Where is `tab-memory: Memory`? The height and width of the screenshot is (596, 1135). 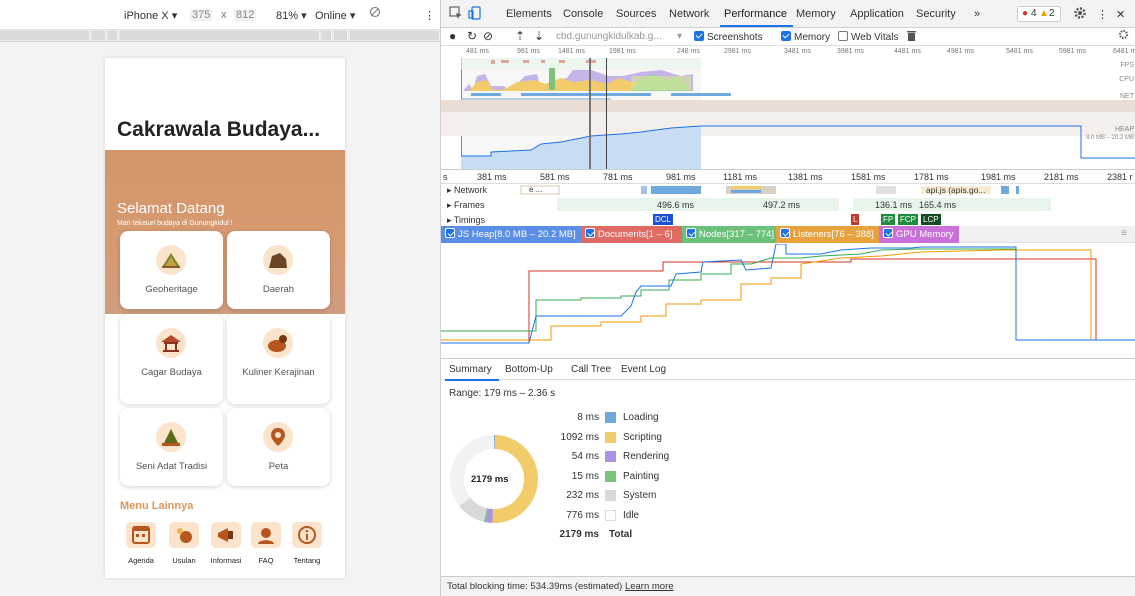 tab-memory: Memory is located at coordinates (816, 14).